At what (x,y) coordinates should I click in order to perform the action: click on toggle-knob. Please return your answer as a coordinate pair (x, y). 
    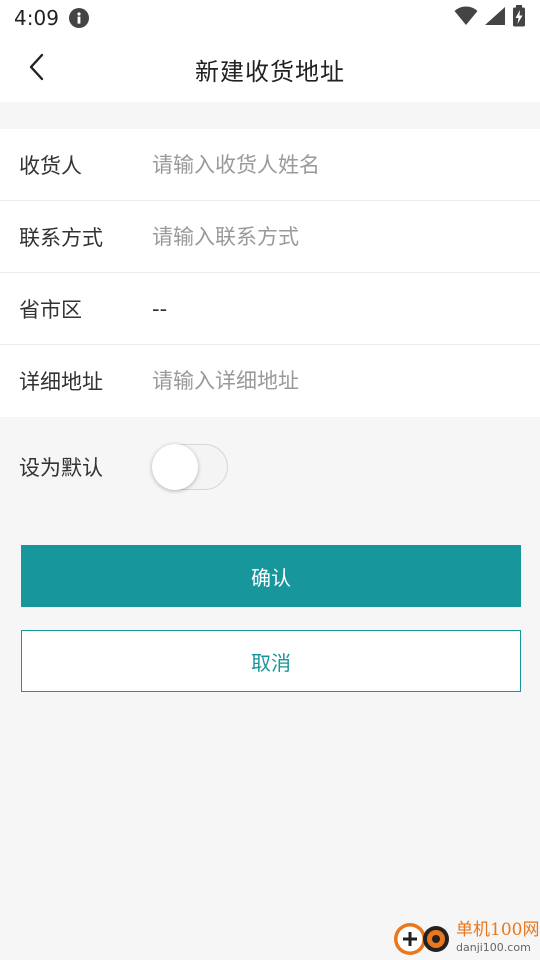
    Looking at the image, I should click on (175, 467).